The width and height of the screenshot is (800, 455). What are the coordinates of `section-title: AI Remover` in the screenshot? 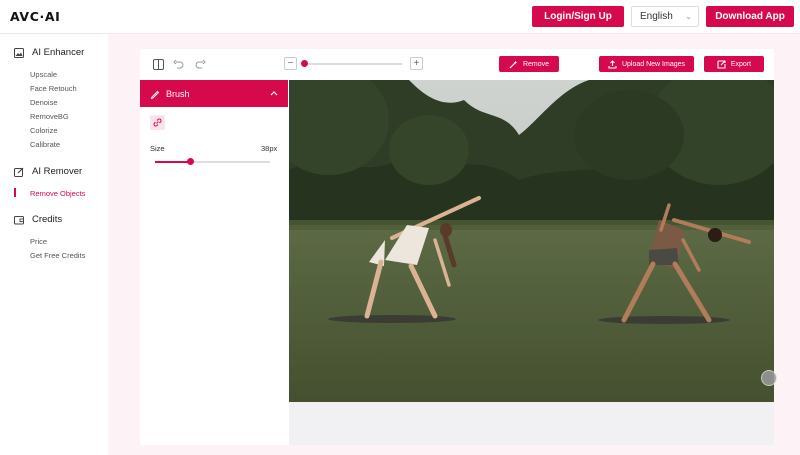 It's located at (57, 171).